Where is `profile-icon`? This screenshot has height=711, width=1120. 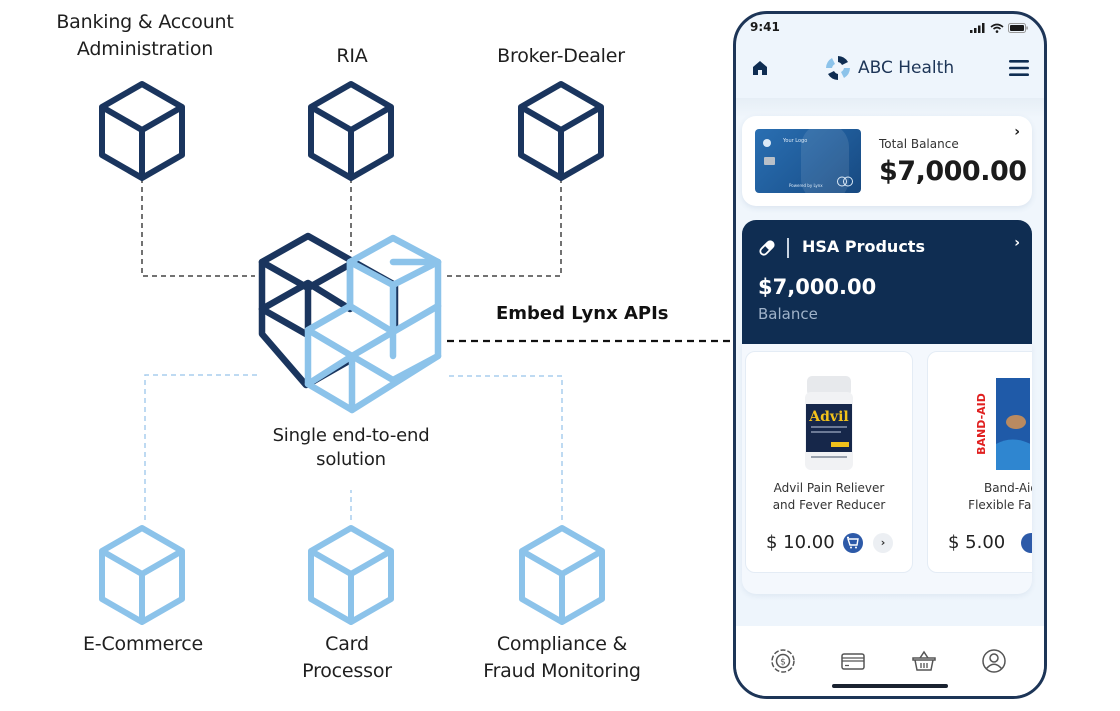
profile-icon is located at coordinates (994, 661).